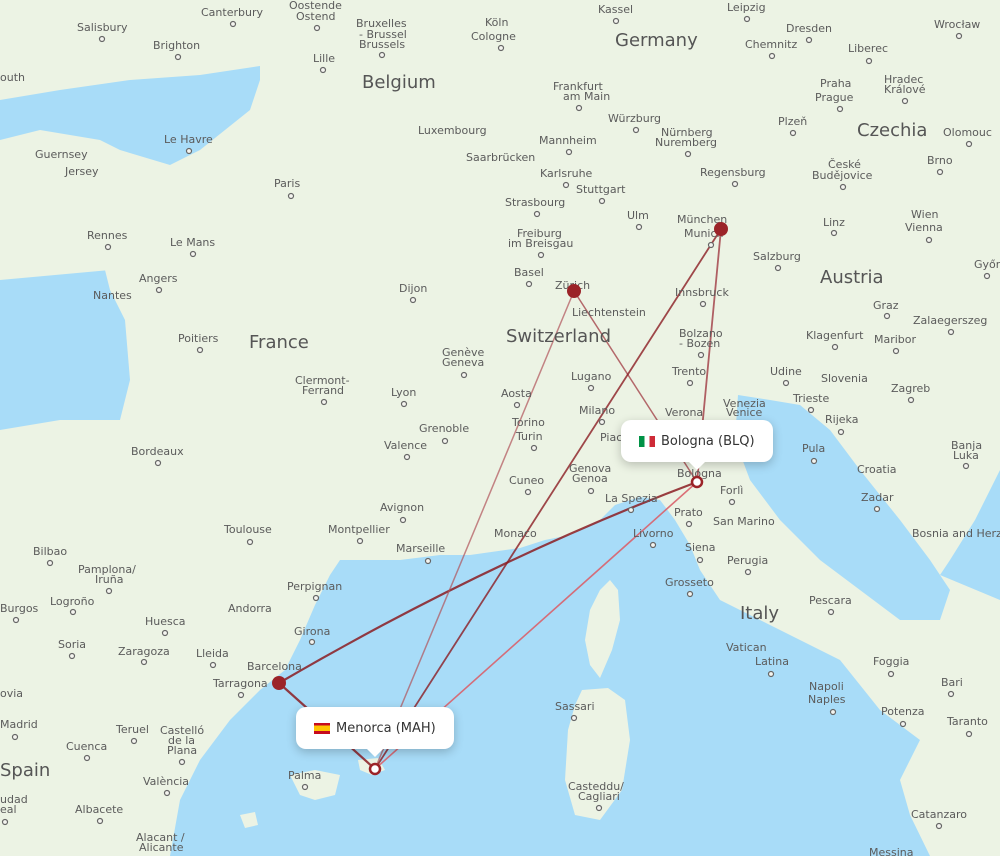 The width and height of the screenshot is (1000, 856). What do you see at coordinates (830, 600) in the screenshot?
I see `city-label: Pescara` at bounding box center [830, 600].